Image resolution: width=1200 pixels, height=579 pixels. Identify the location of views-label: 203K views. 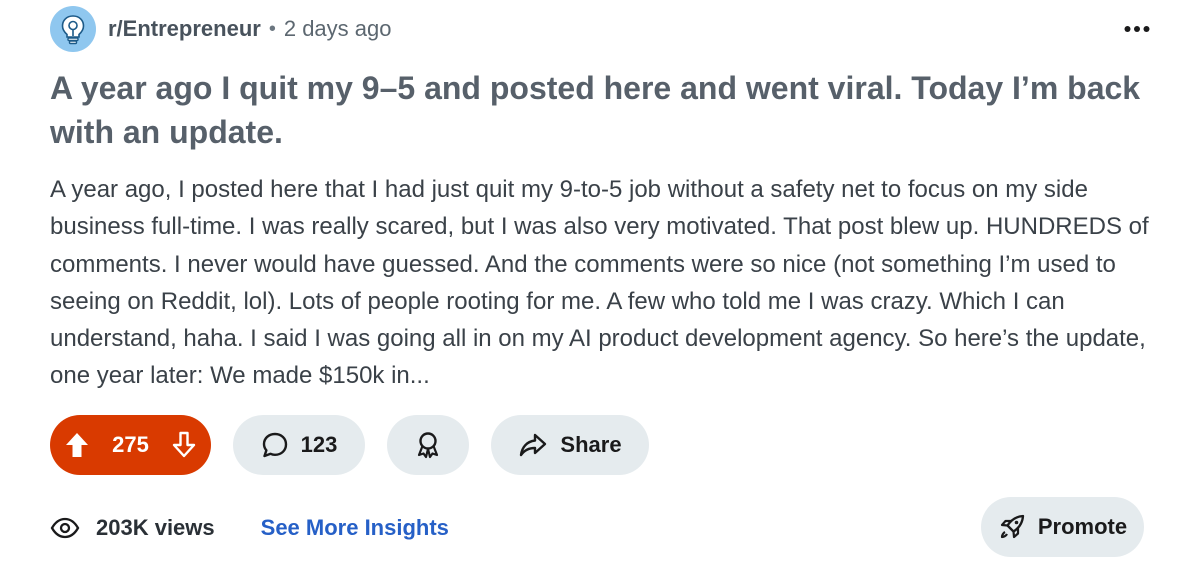
(155, 527).